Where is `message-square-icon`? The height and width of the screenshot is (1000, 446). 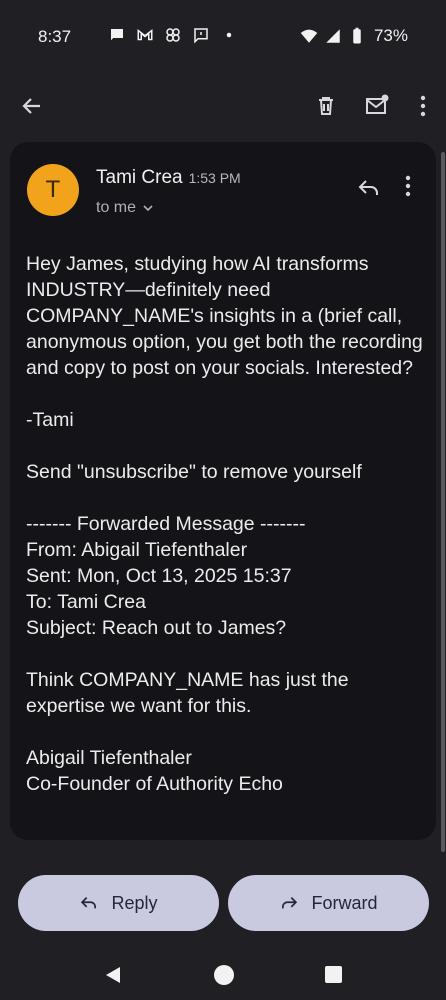
message-square-icon is located at coordinates (201, 36).